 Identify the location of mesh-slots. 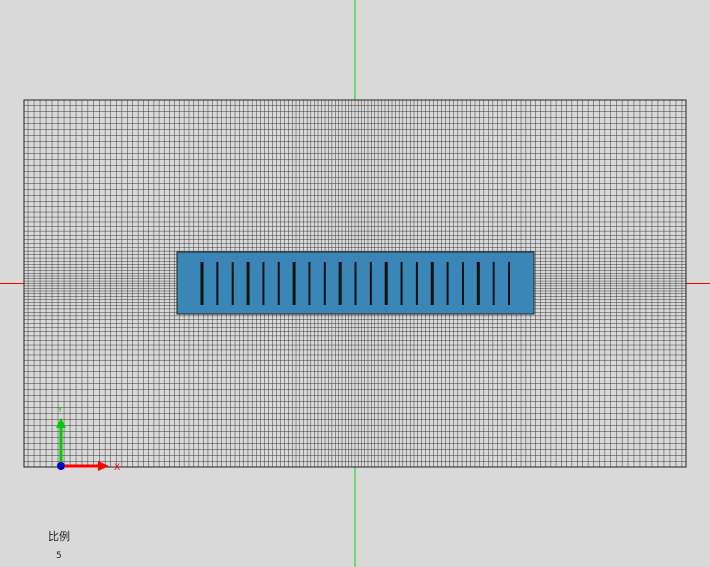
(355, 283).